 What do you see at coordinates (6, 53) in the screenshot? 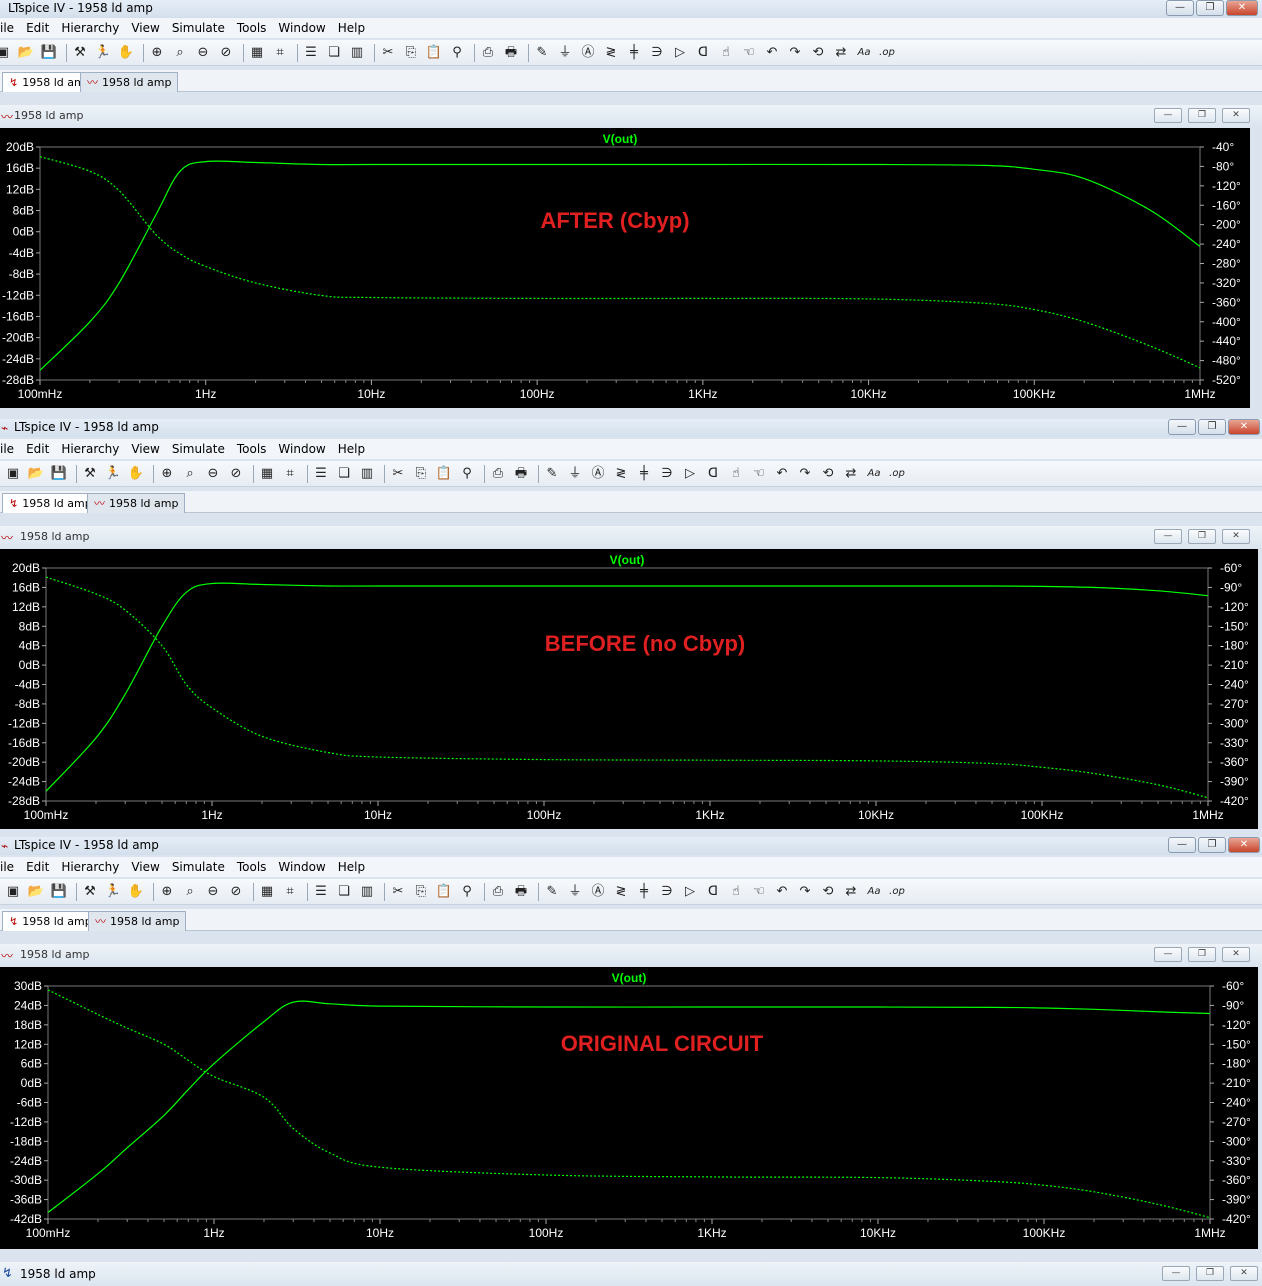
I see `new-schematic-icon: ▣` at bounding box center [6, 53].